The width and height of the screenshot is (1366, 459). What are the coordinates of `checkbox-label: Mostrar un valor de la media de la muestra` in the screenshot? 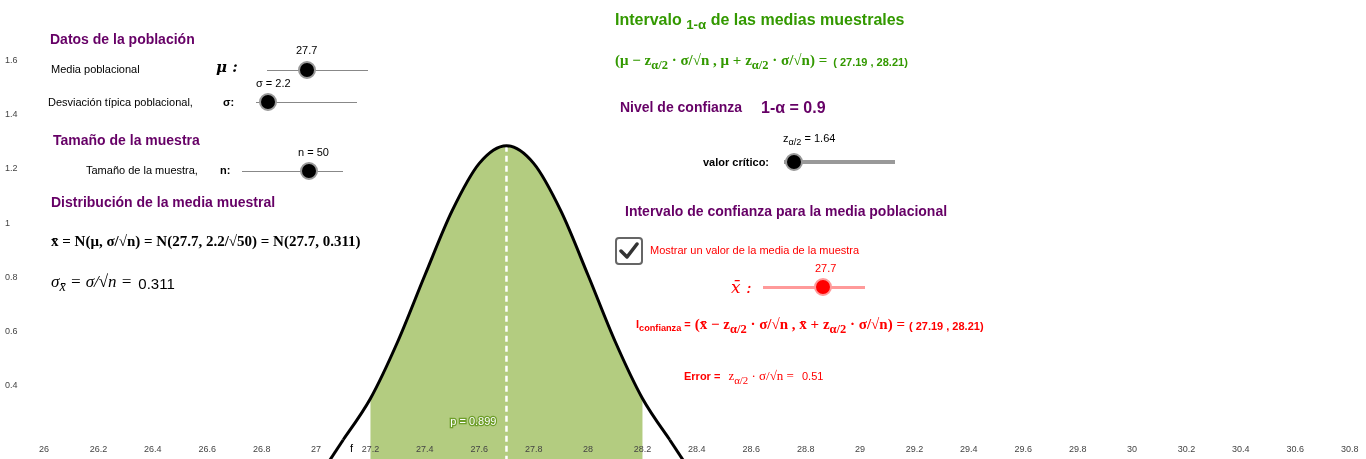 It's located at (755, 251).